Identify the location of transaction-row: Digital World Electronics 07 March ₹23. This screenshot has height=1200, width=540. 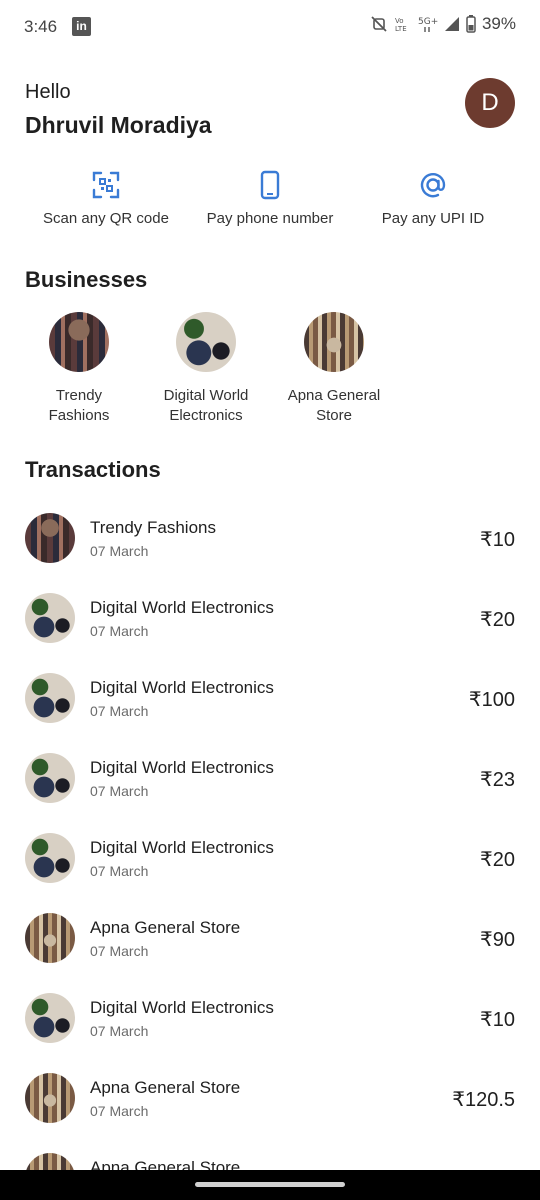
(270, 777).